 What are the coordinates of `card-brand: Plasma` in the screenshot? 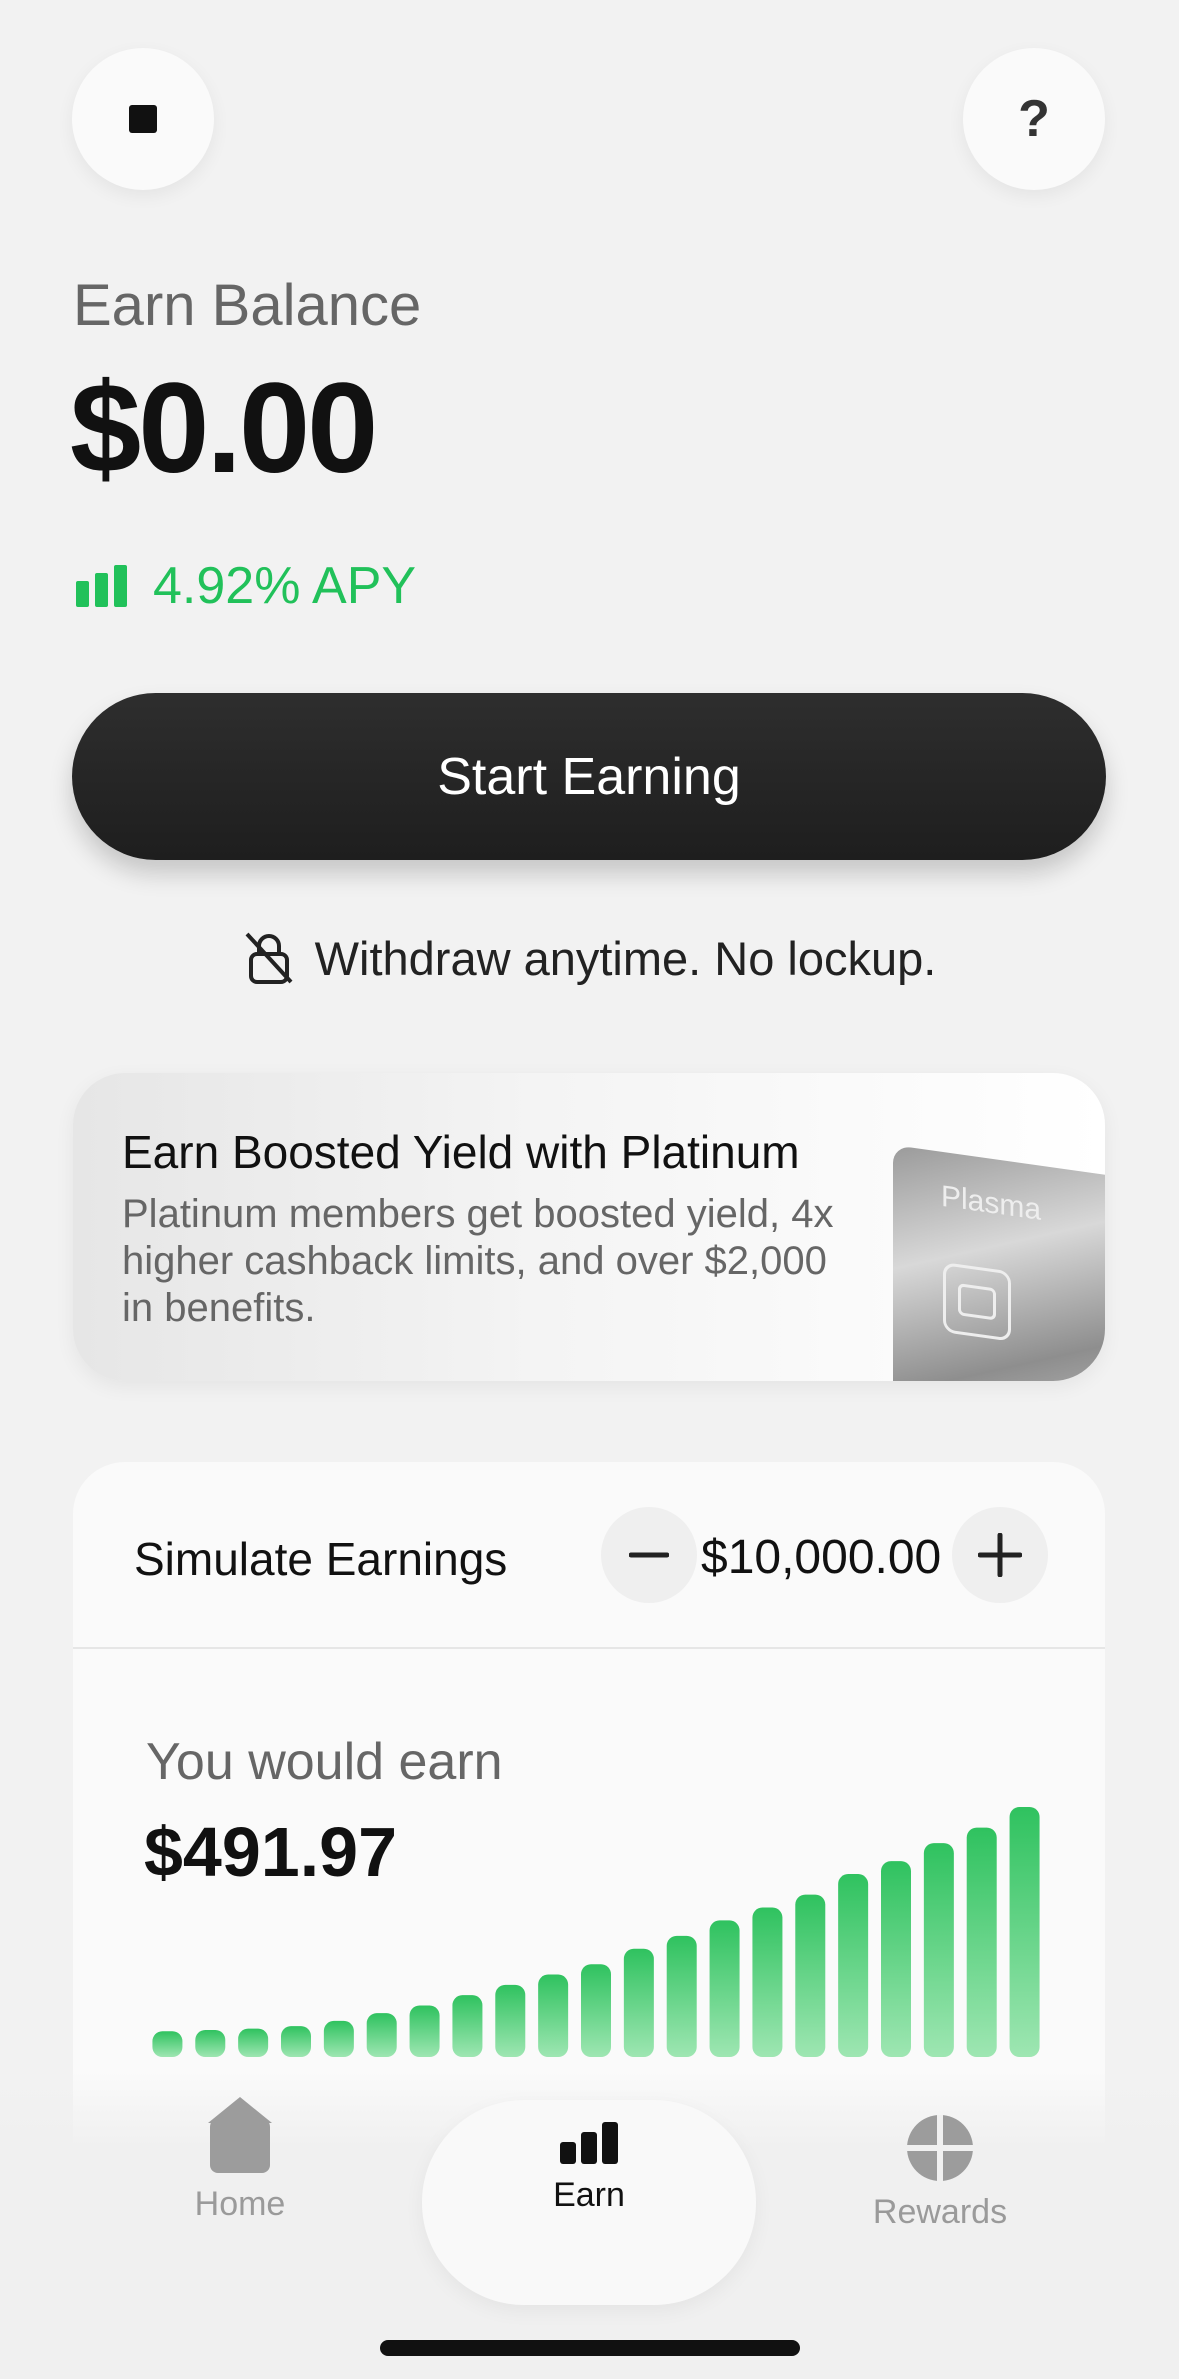 It's located at (991, 1203).